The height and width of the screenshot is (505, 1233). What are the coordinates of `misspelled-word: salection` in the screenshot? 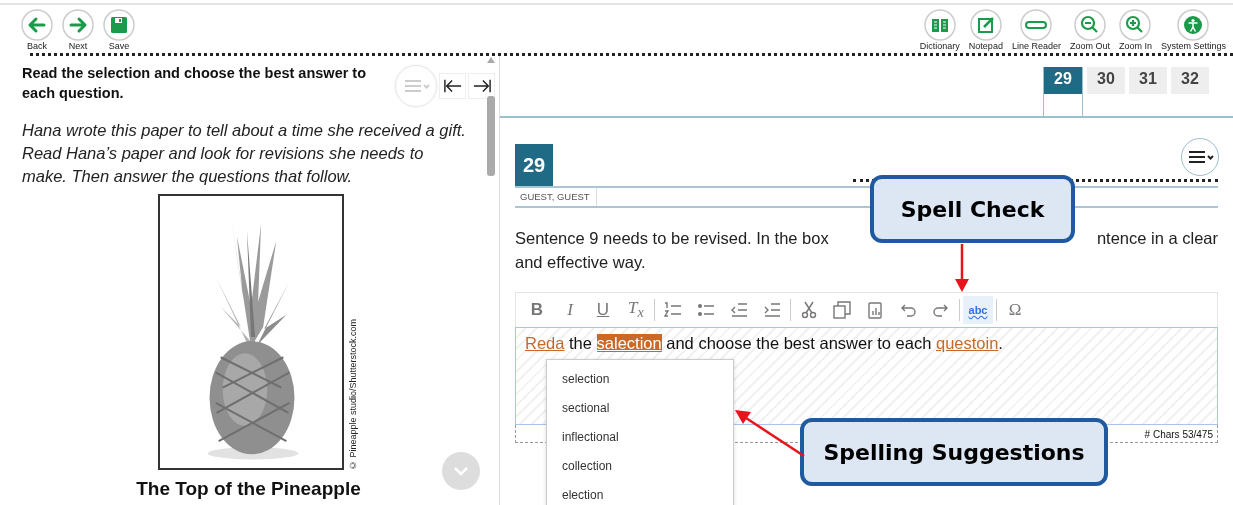 It's located at (629, 343).